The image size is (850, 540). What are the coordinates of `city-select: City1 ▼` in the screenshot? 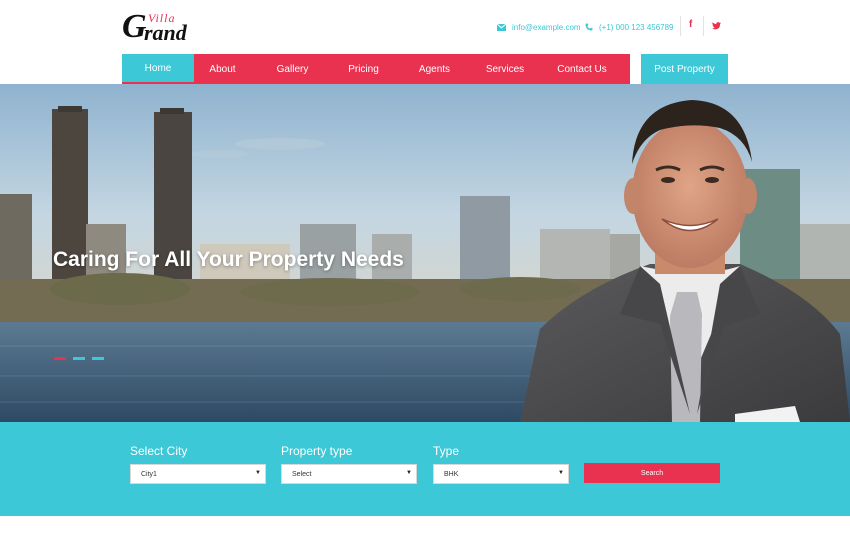 It's located at (198, 474).